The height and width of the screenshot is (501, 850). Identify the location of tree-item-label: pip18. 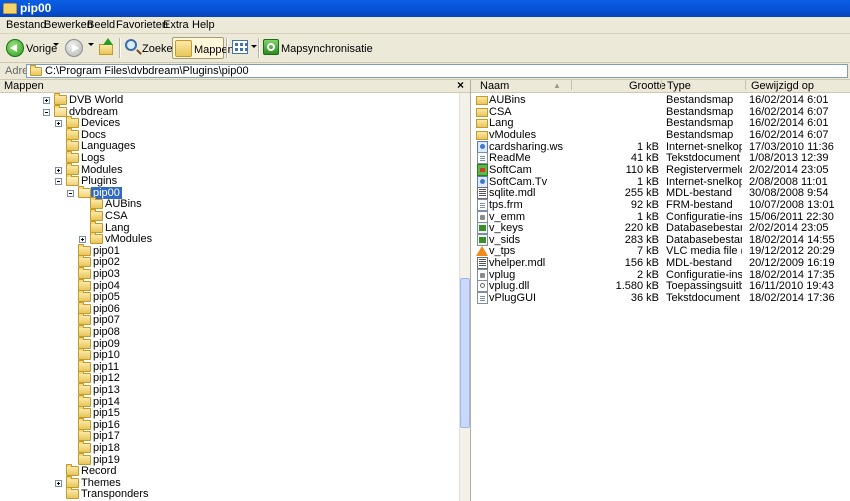
(106, 448).